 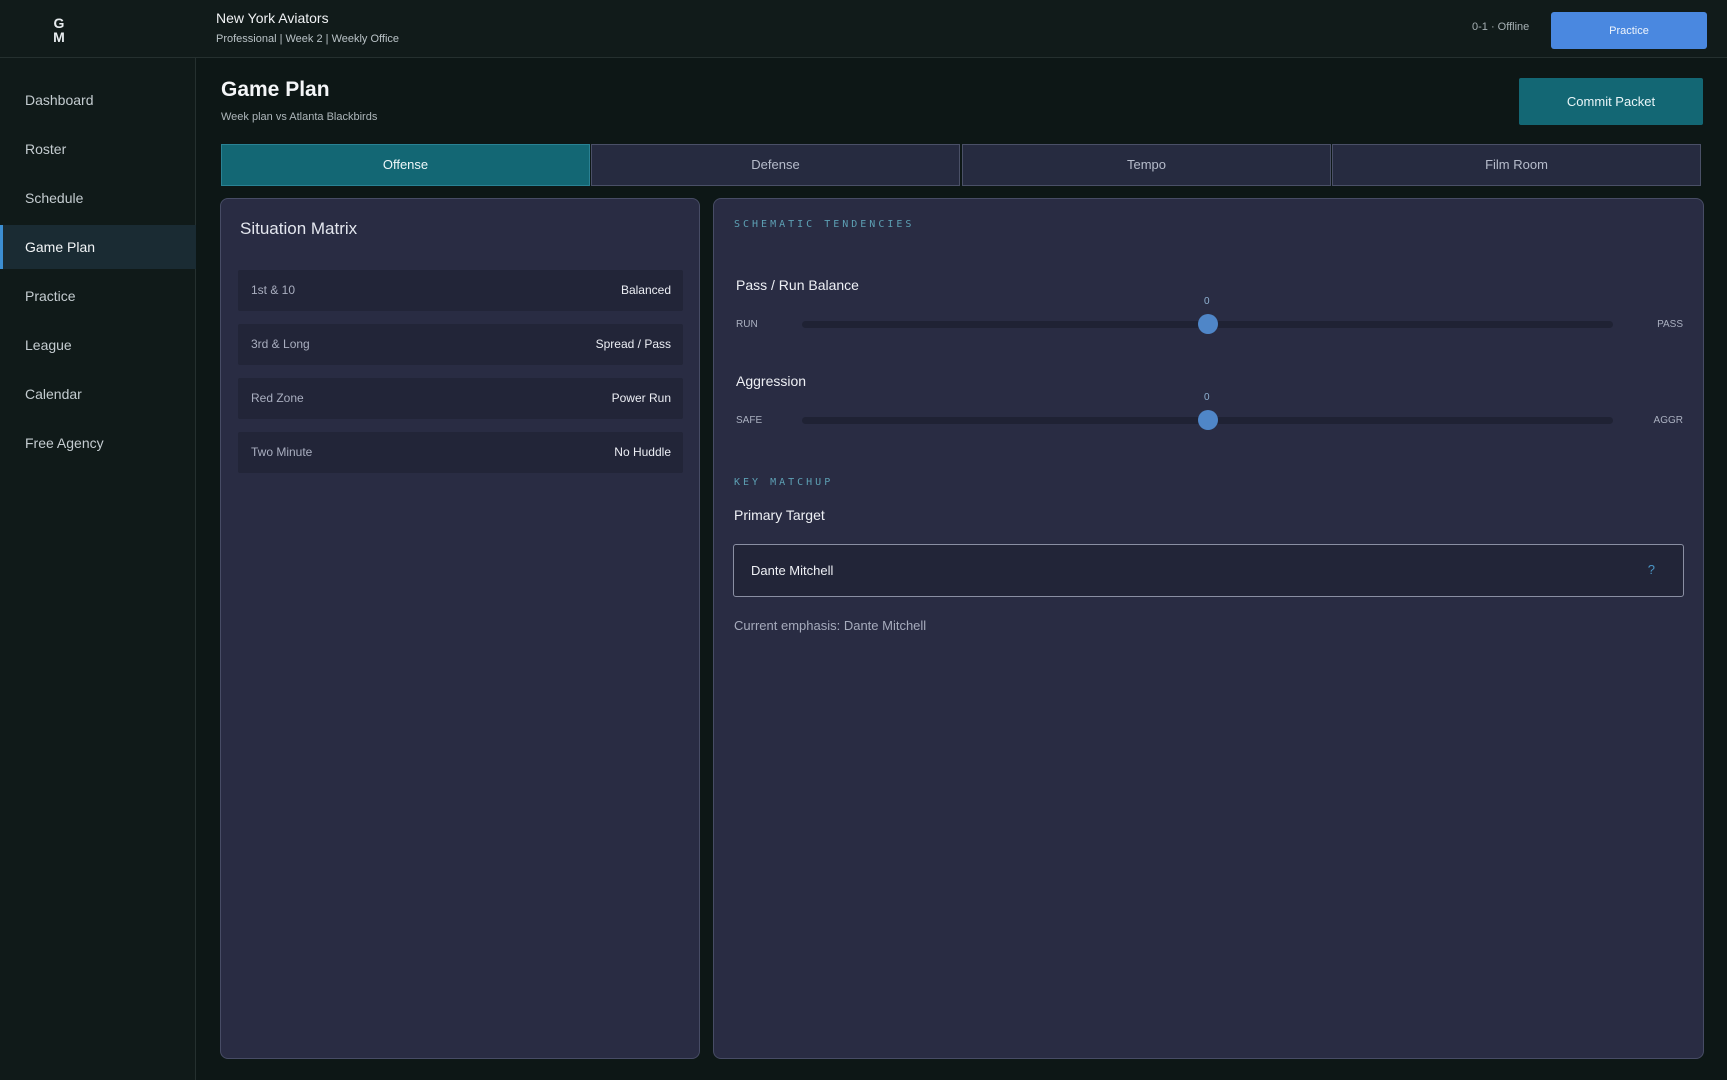 What do you see at coordinates (642, 452) in the screenshot?
I see `matrix-call: No Huddle` at bounding box center [642, 452].